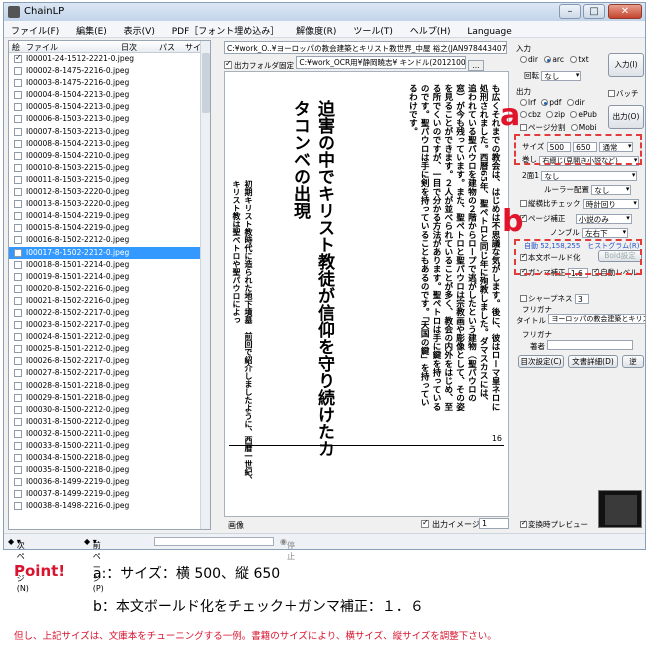  What do you see at coordinates (109, 83) in the screenshot?
I see `file-row: I00003-8-1475-2216-0.jpeg` at bounding box center [109, 83].